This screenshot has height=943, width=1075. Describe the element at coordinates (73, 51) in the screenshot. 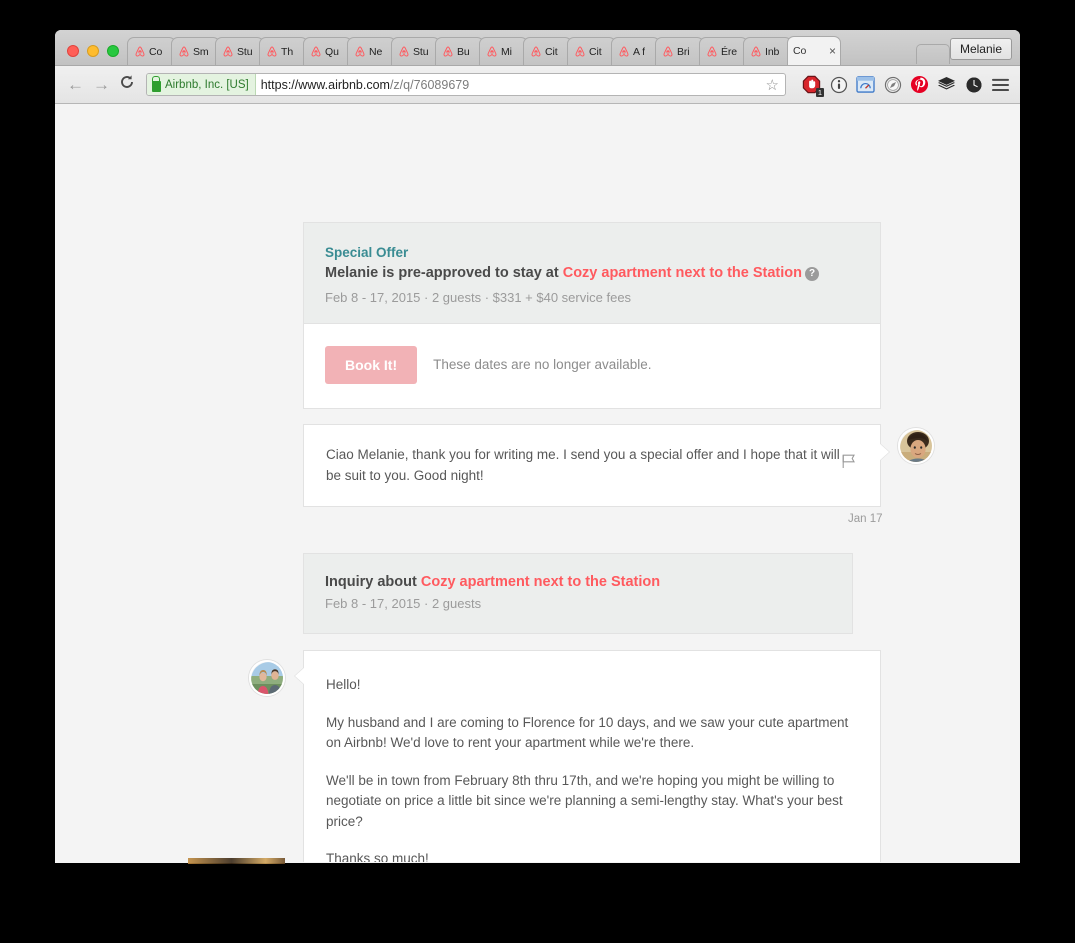

I see `close-window-button` at that location.